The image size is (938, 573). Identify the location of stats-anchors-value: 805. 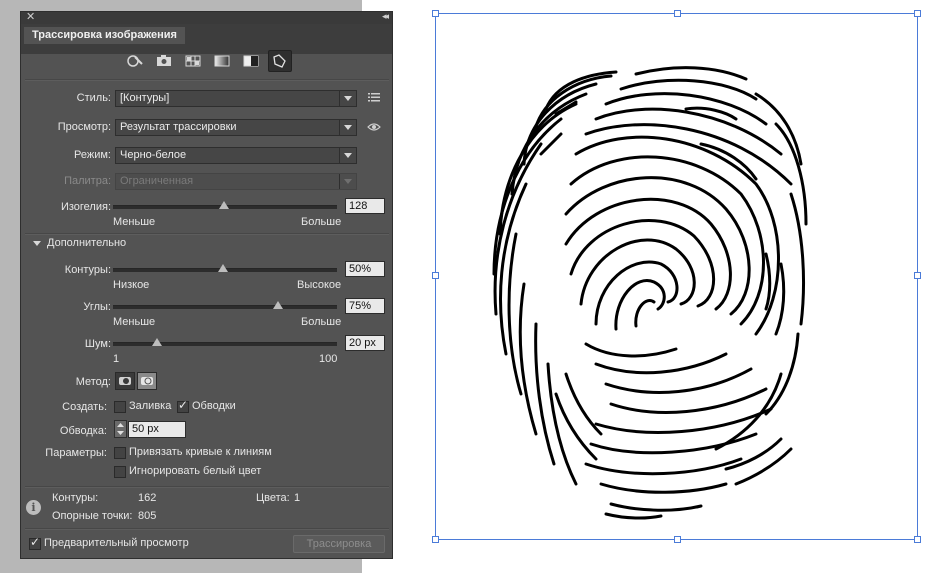
(147, 516).